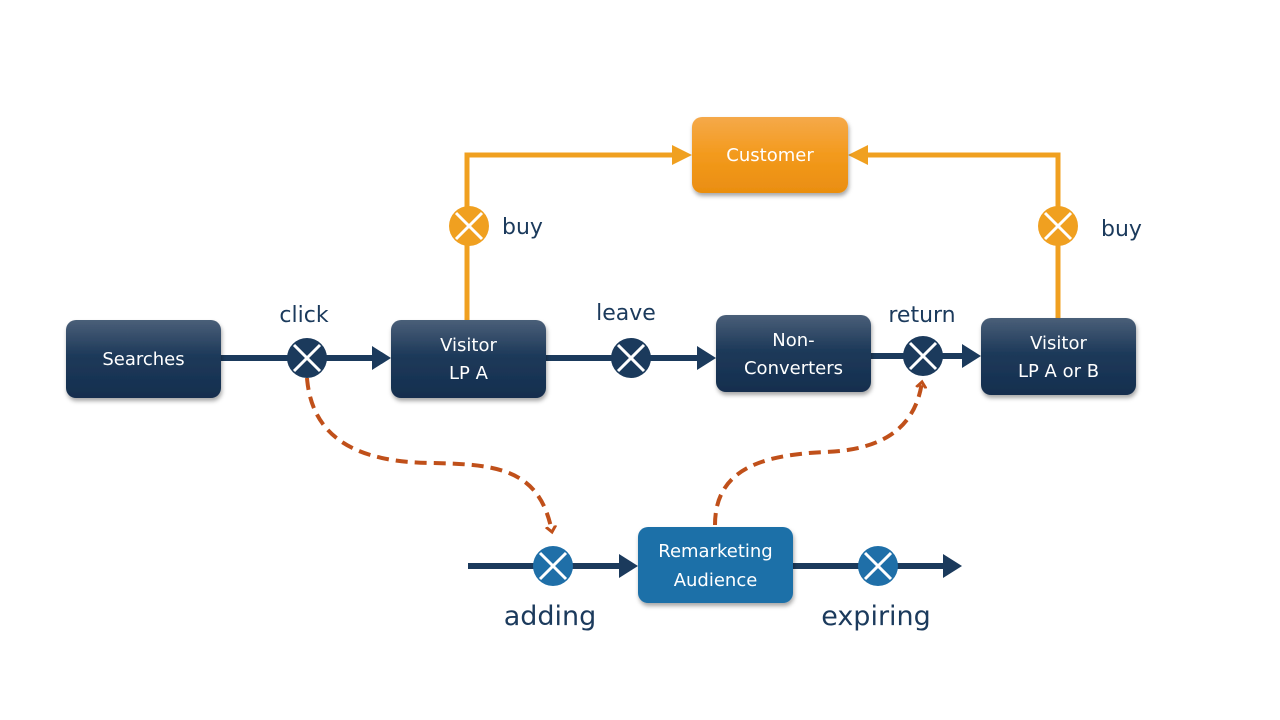  Describe the element at coordinates (553, 566) in the screenshot. I see `gate-adding-icon` at that location.